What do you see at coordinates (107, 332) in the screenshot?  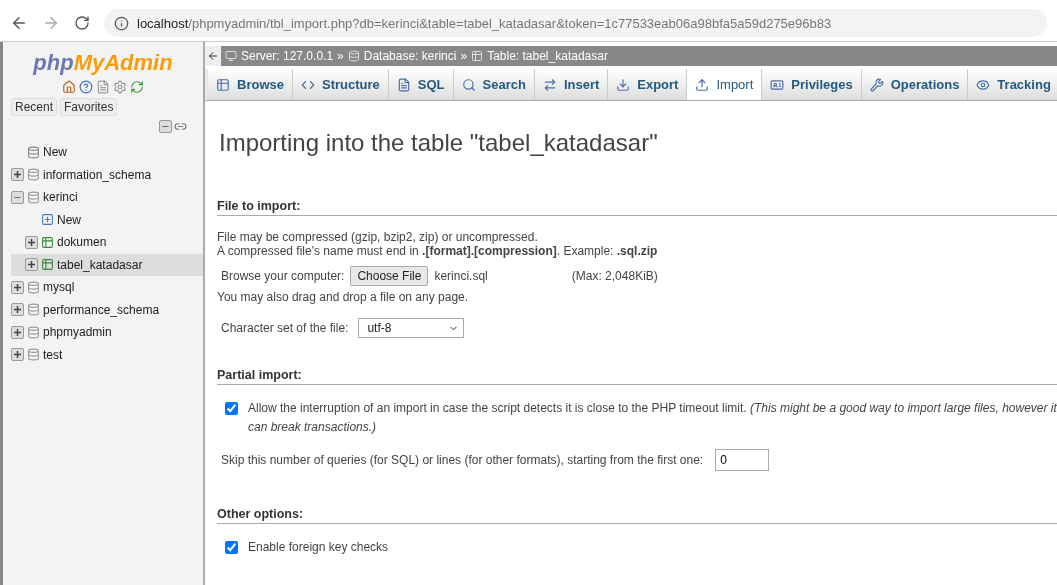 I see `tree-item: phpmyadmin` at bounding box center [107, 332].